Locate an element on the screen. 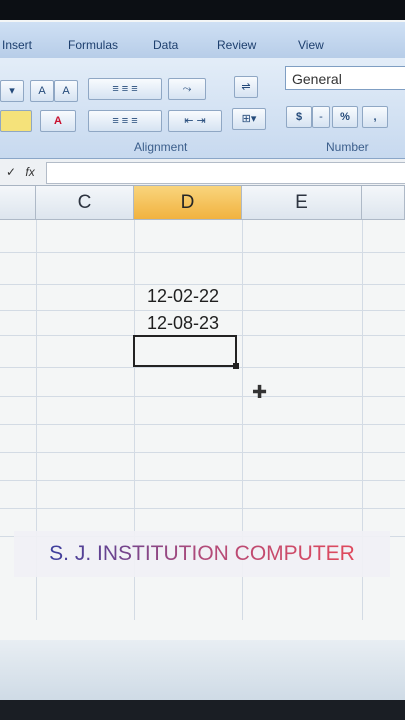  font-dropdown-arrow: ▾ is located at coordinates (12, 91).